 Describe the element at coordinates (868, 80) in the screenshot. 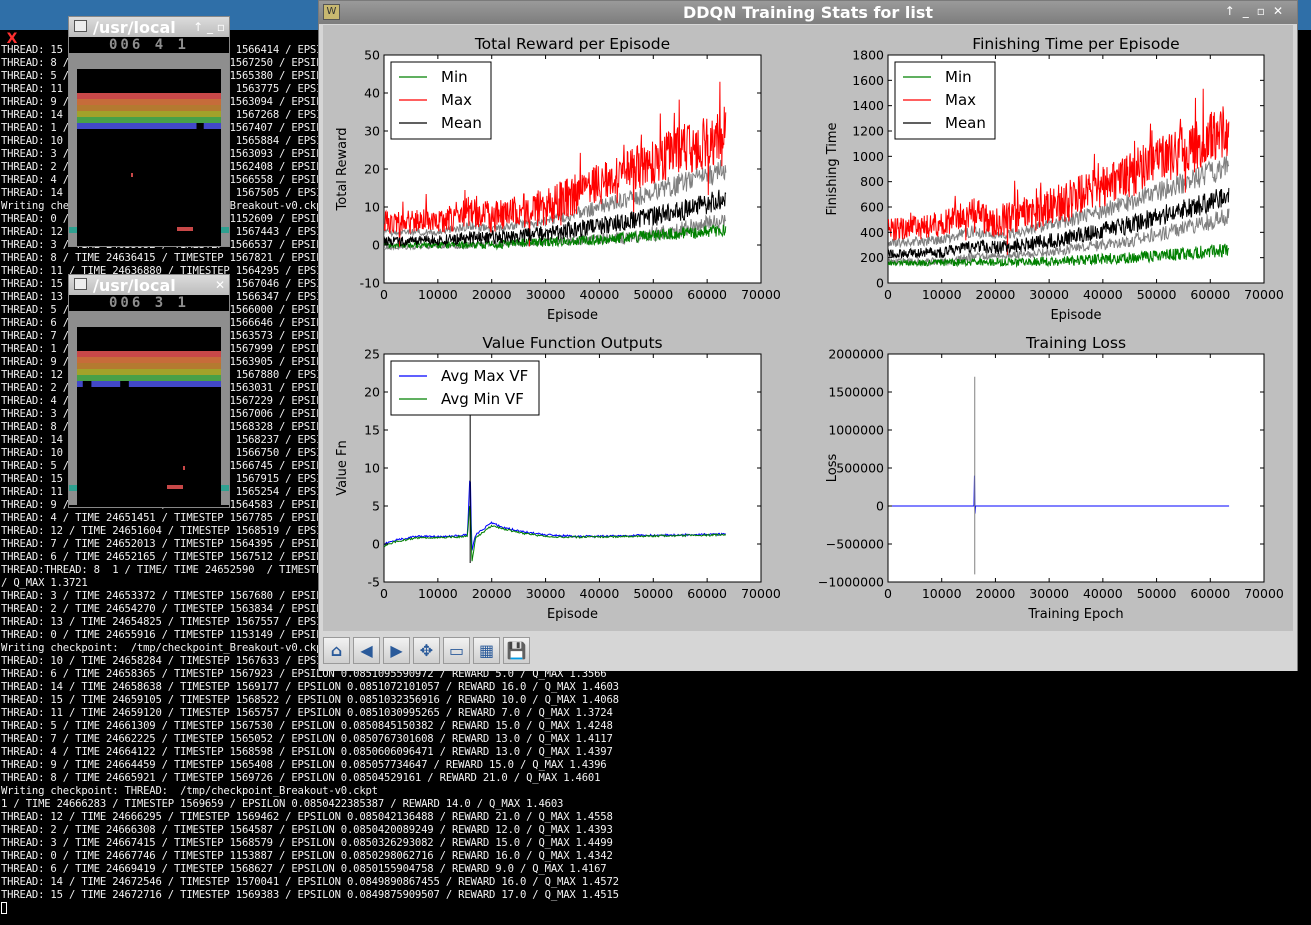

I see `y-tick-label: 1600` at that location.